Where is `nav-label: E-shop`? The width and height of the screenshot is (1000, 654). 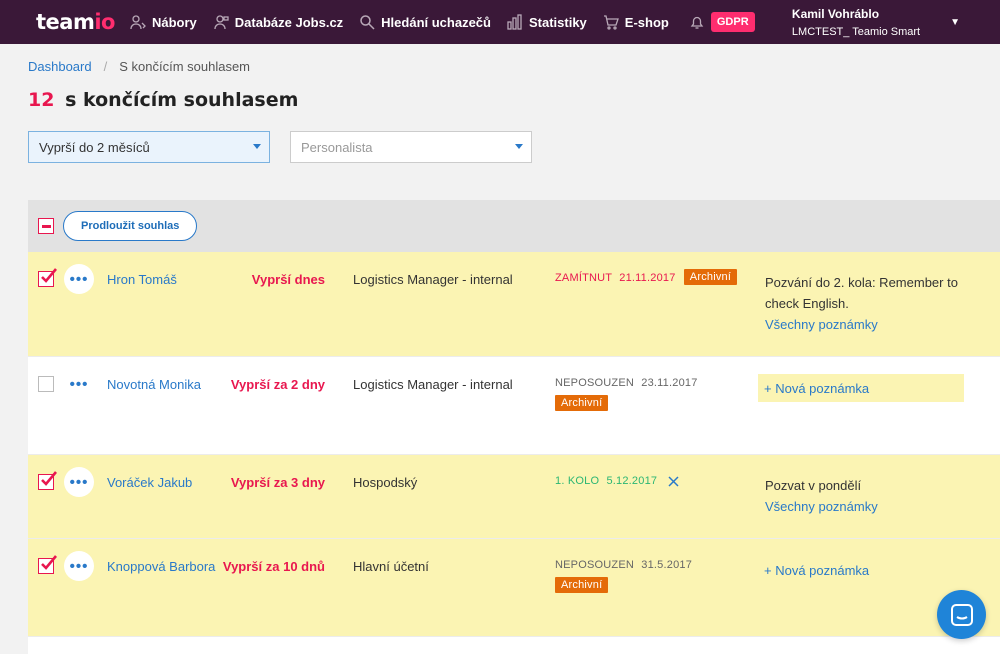
nav-label: E-shop is located at coordinates (646, 22).